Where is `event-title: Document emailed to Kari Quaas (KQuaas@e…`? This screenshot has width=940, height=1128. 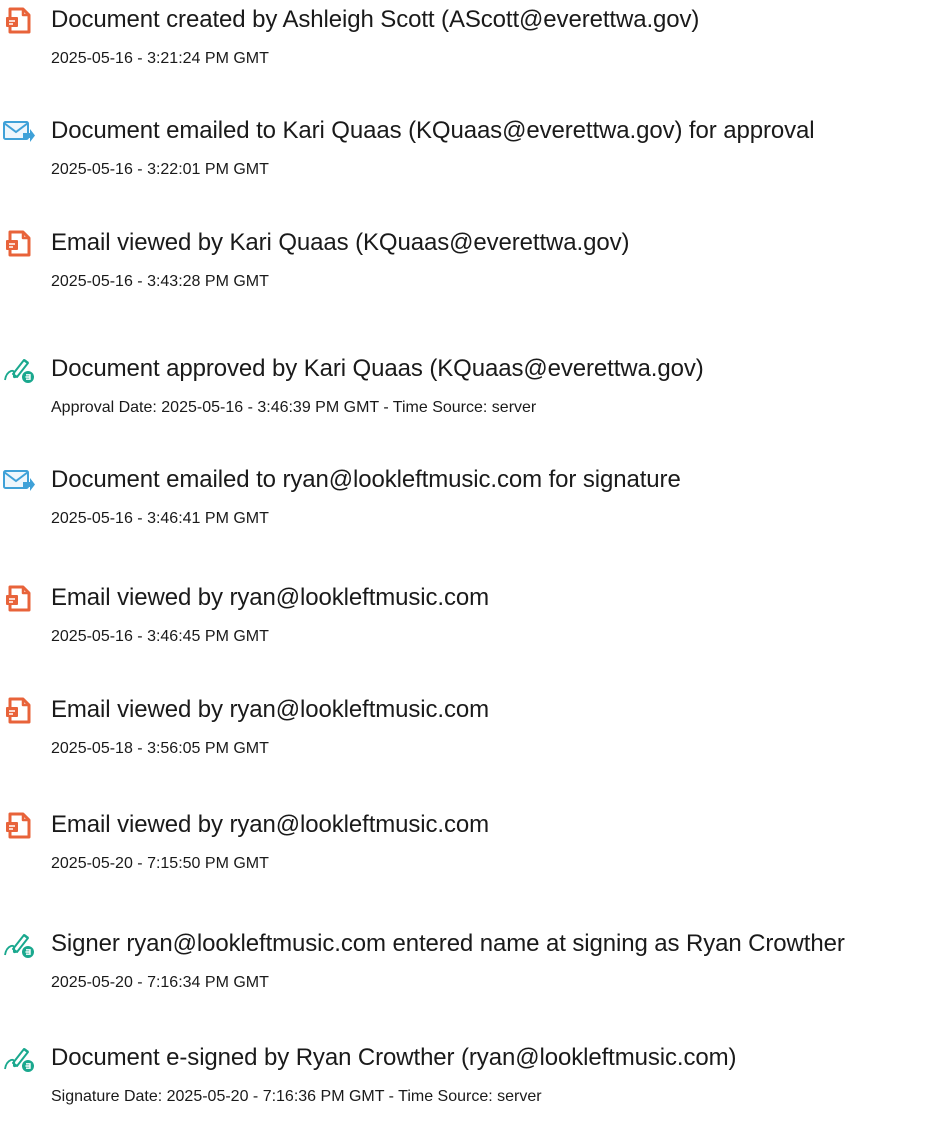
event-title: Document emailed to Kari Quaas (KQuaas@e… is located at coordinates (433, 130).